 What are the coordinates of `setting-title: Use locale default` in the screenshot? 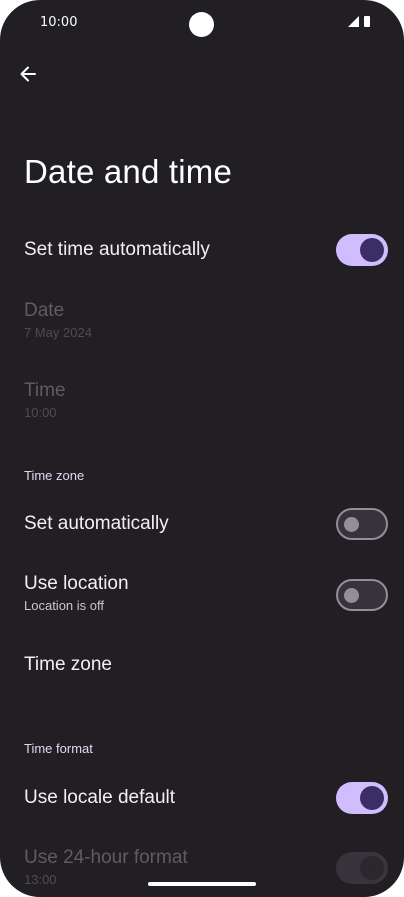 It's located at (100, 797).